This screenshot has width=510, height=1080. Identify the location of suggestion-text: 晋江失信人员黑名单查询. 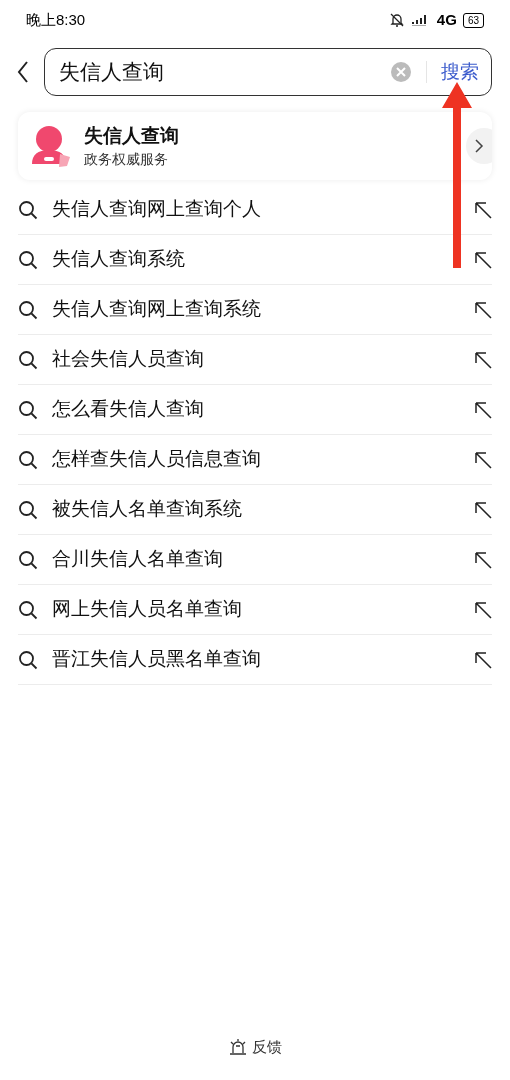
(157, 659).